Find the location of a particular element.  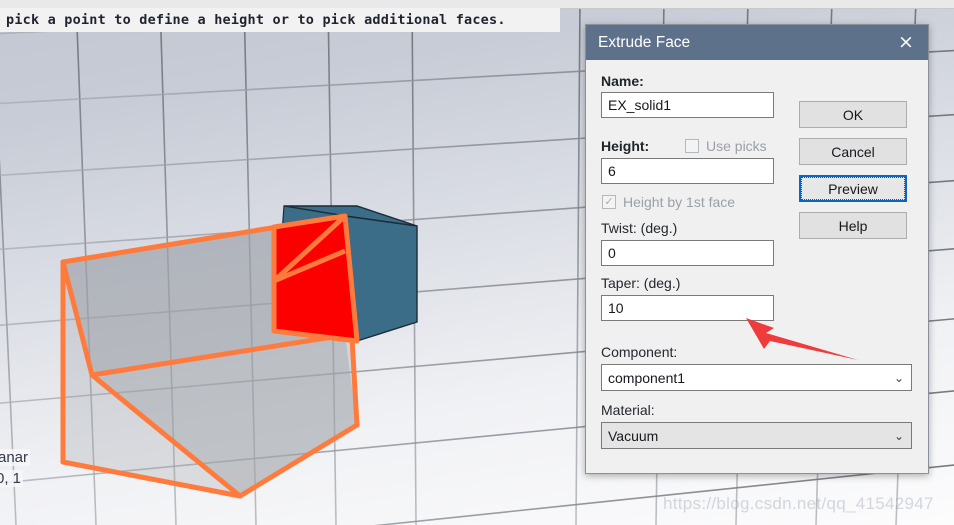

material-value: Vacuum is located at coordinates (633, 435).